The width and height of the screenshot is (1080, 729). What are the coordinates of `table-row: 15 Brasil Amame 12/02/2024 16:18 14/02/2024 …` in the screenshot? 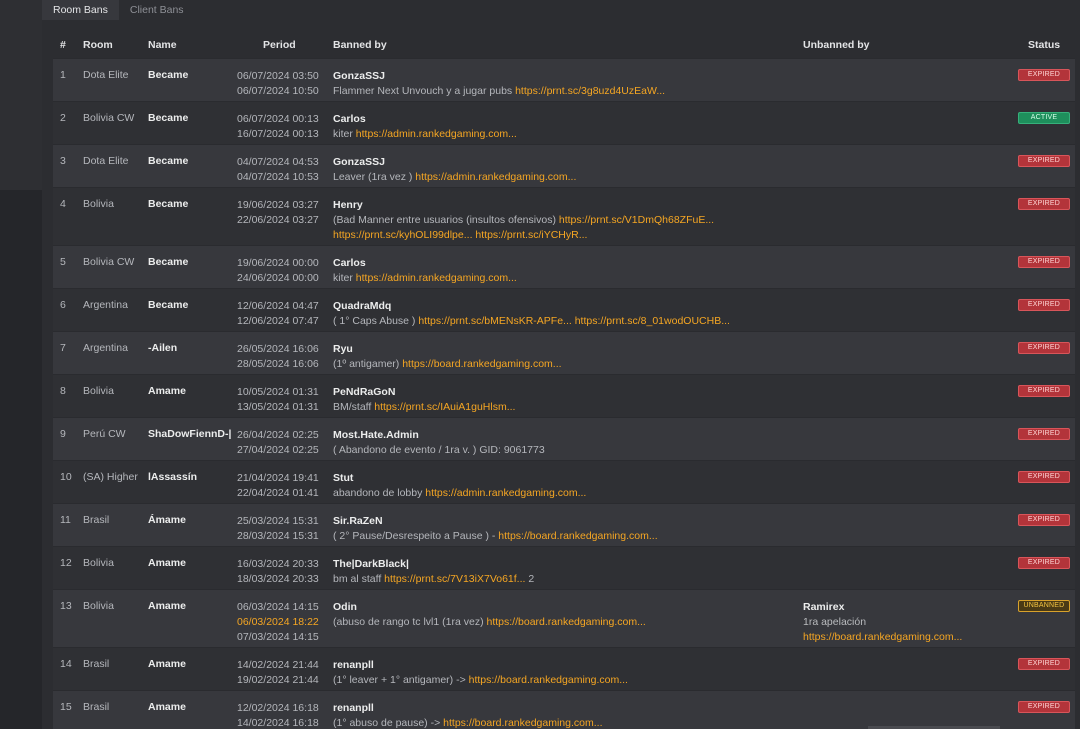 It's located at (564, 709).